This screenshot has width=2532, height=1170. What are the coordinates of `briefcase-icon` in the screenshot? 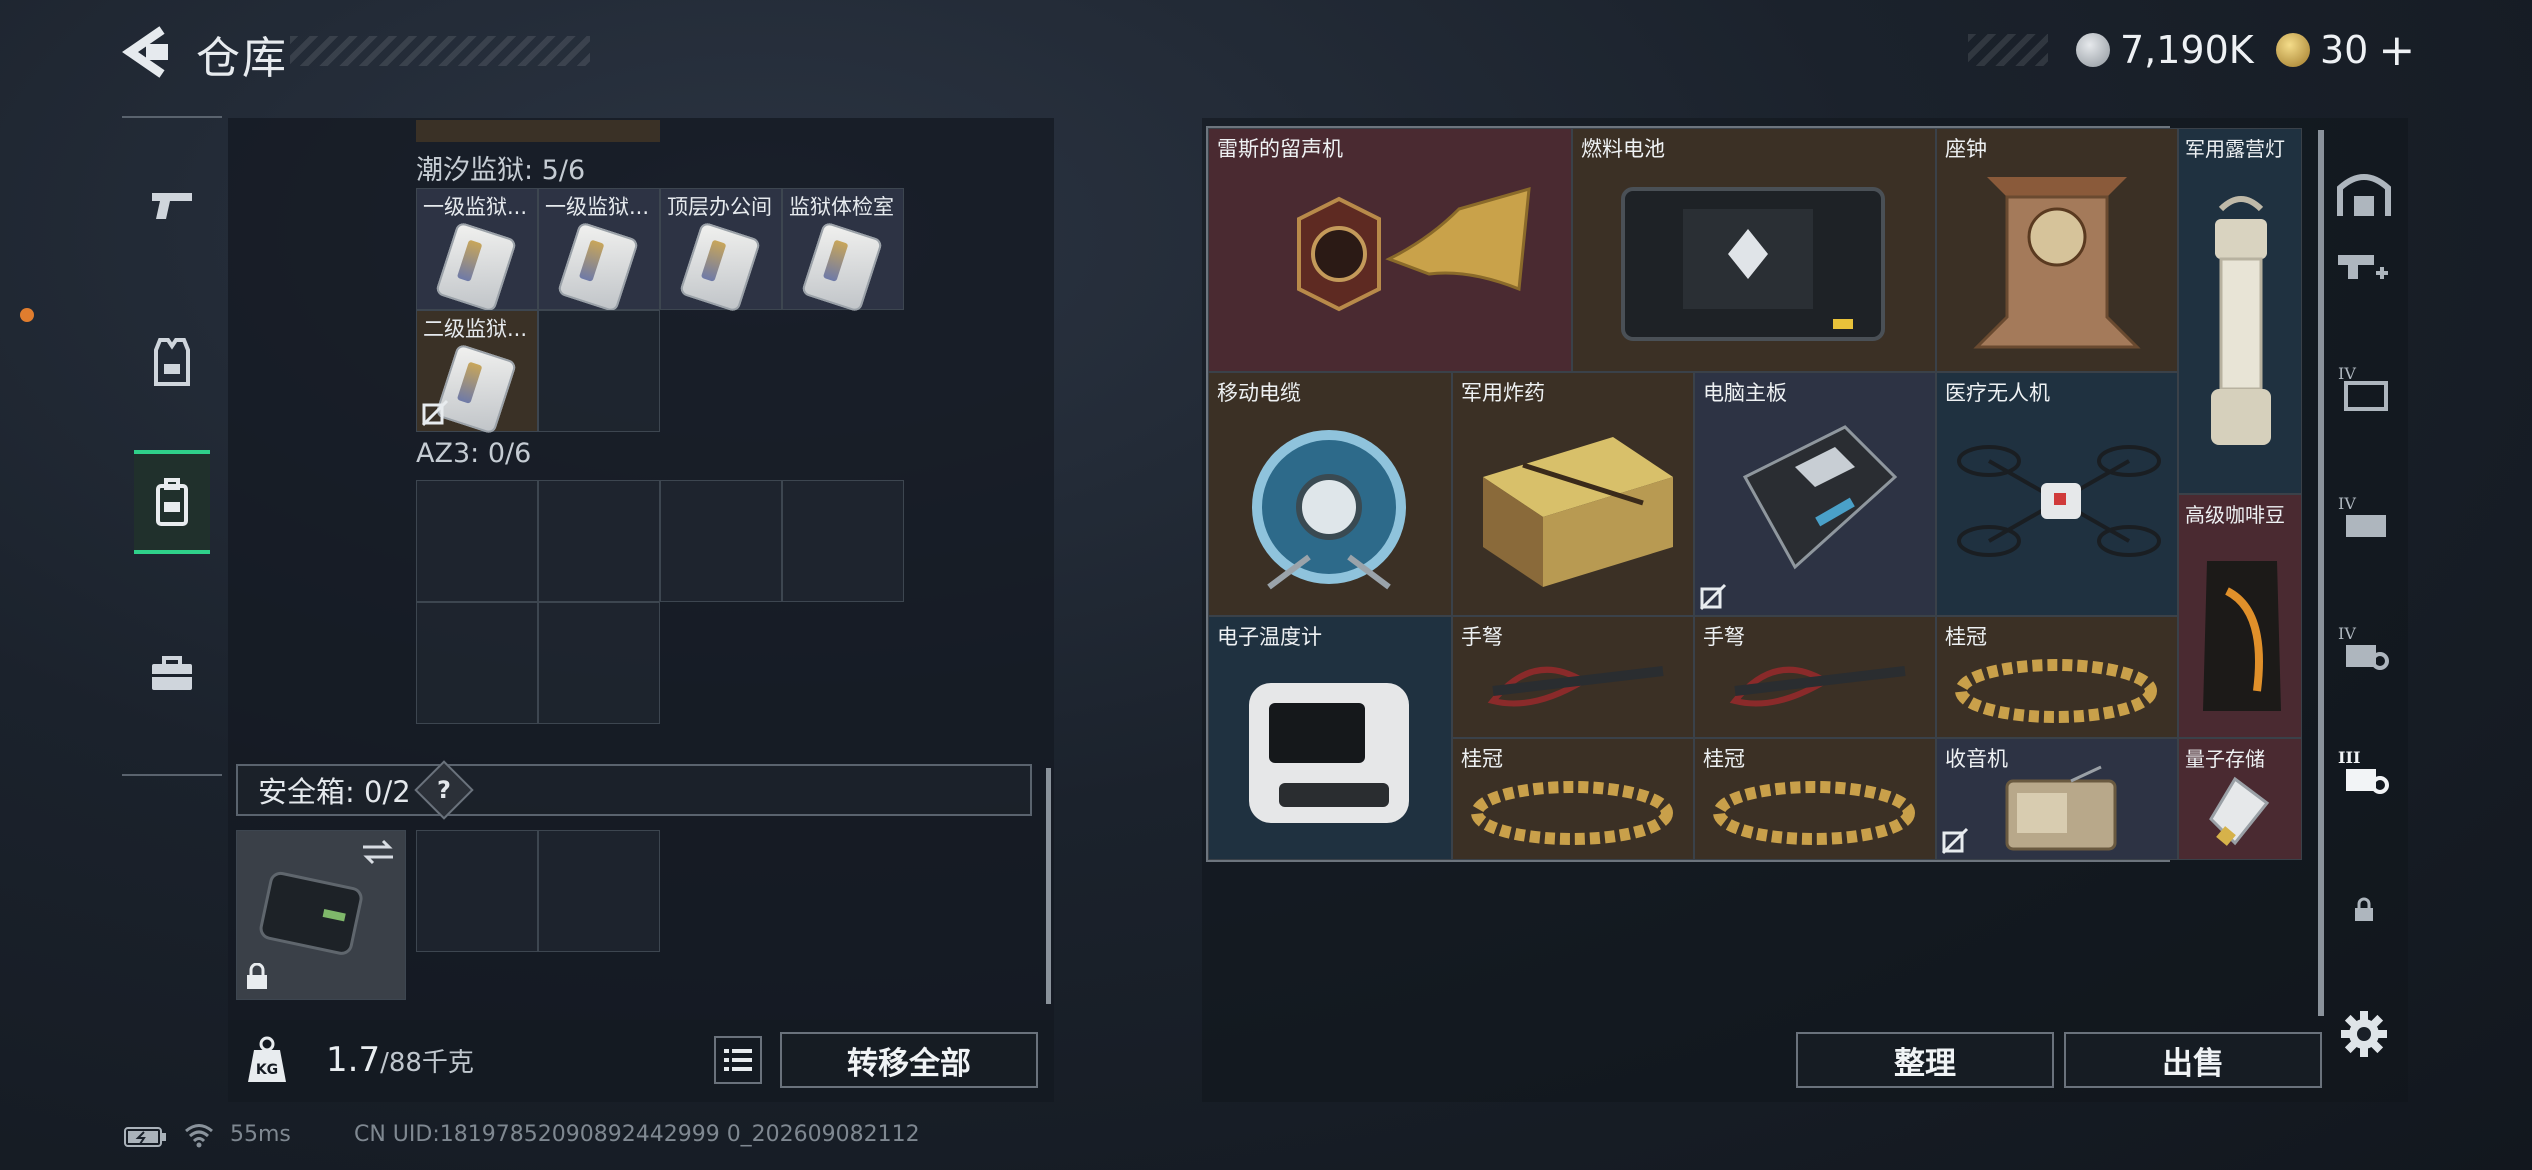 It's located at (172, 673).